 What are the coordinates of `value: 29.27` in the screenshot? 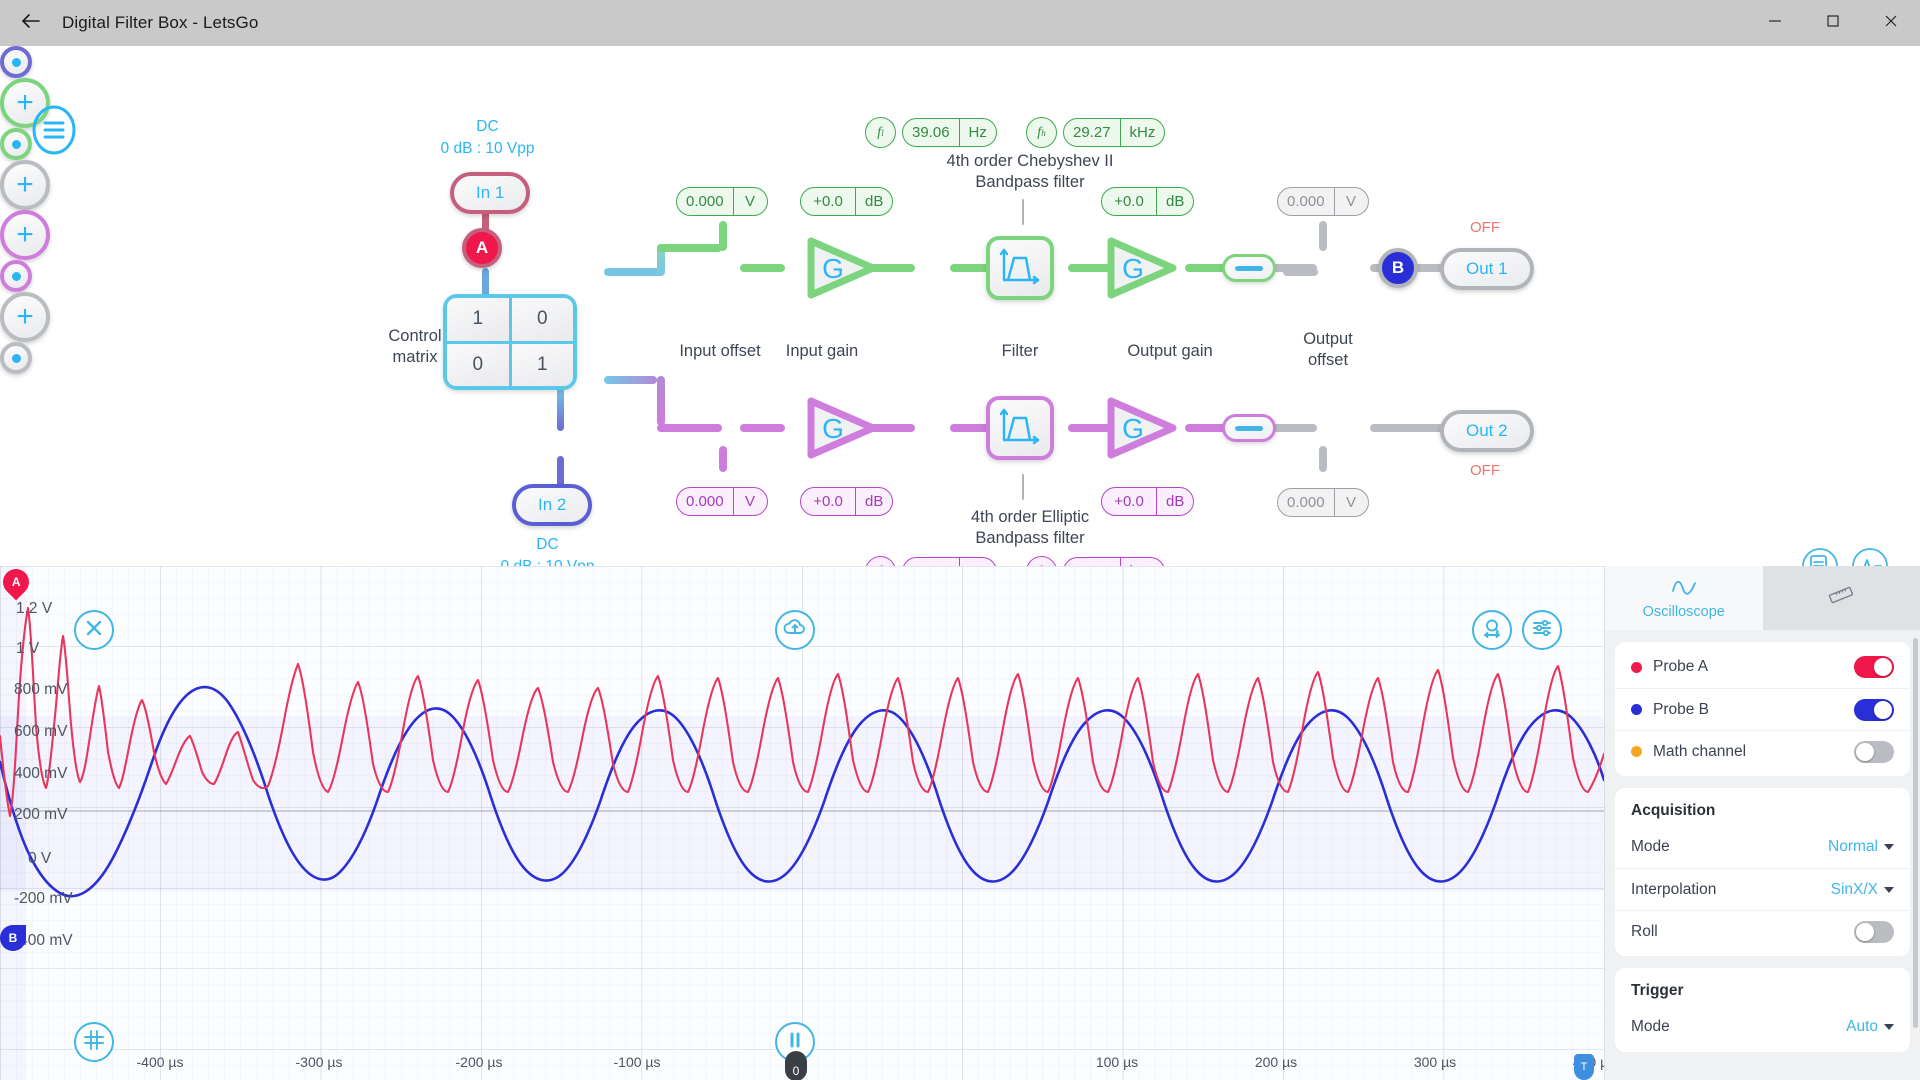 It's located at (1092, 132).